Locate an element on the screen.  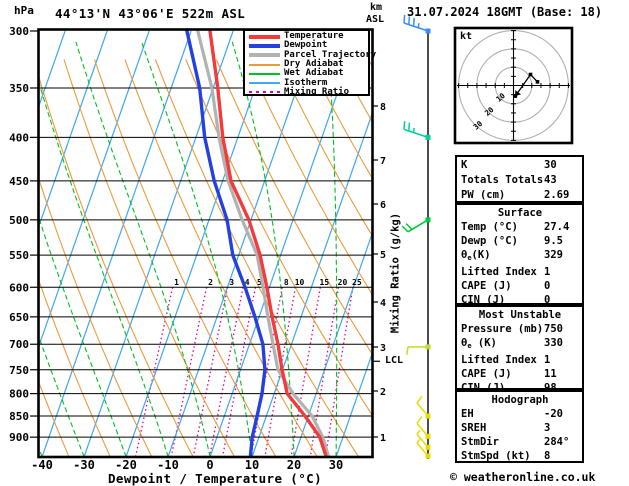
altitude-unit-km: km is located at coordinates (376, 7).